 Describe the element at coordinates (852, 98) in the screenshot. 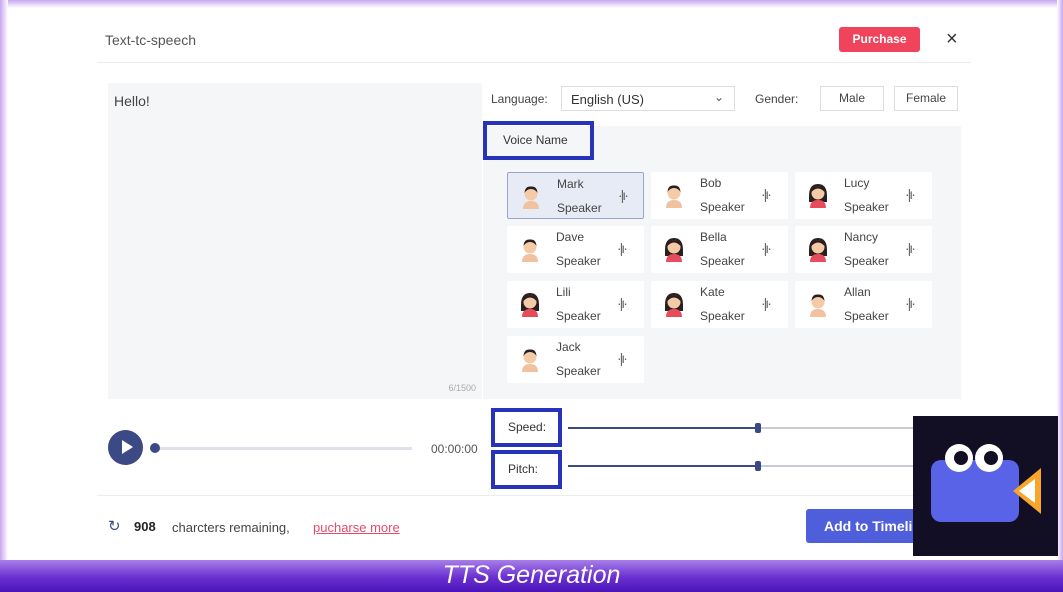

I see `gender-male-button: Male` at that location.